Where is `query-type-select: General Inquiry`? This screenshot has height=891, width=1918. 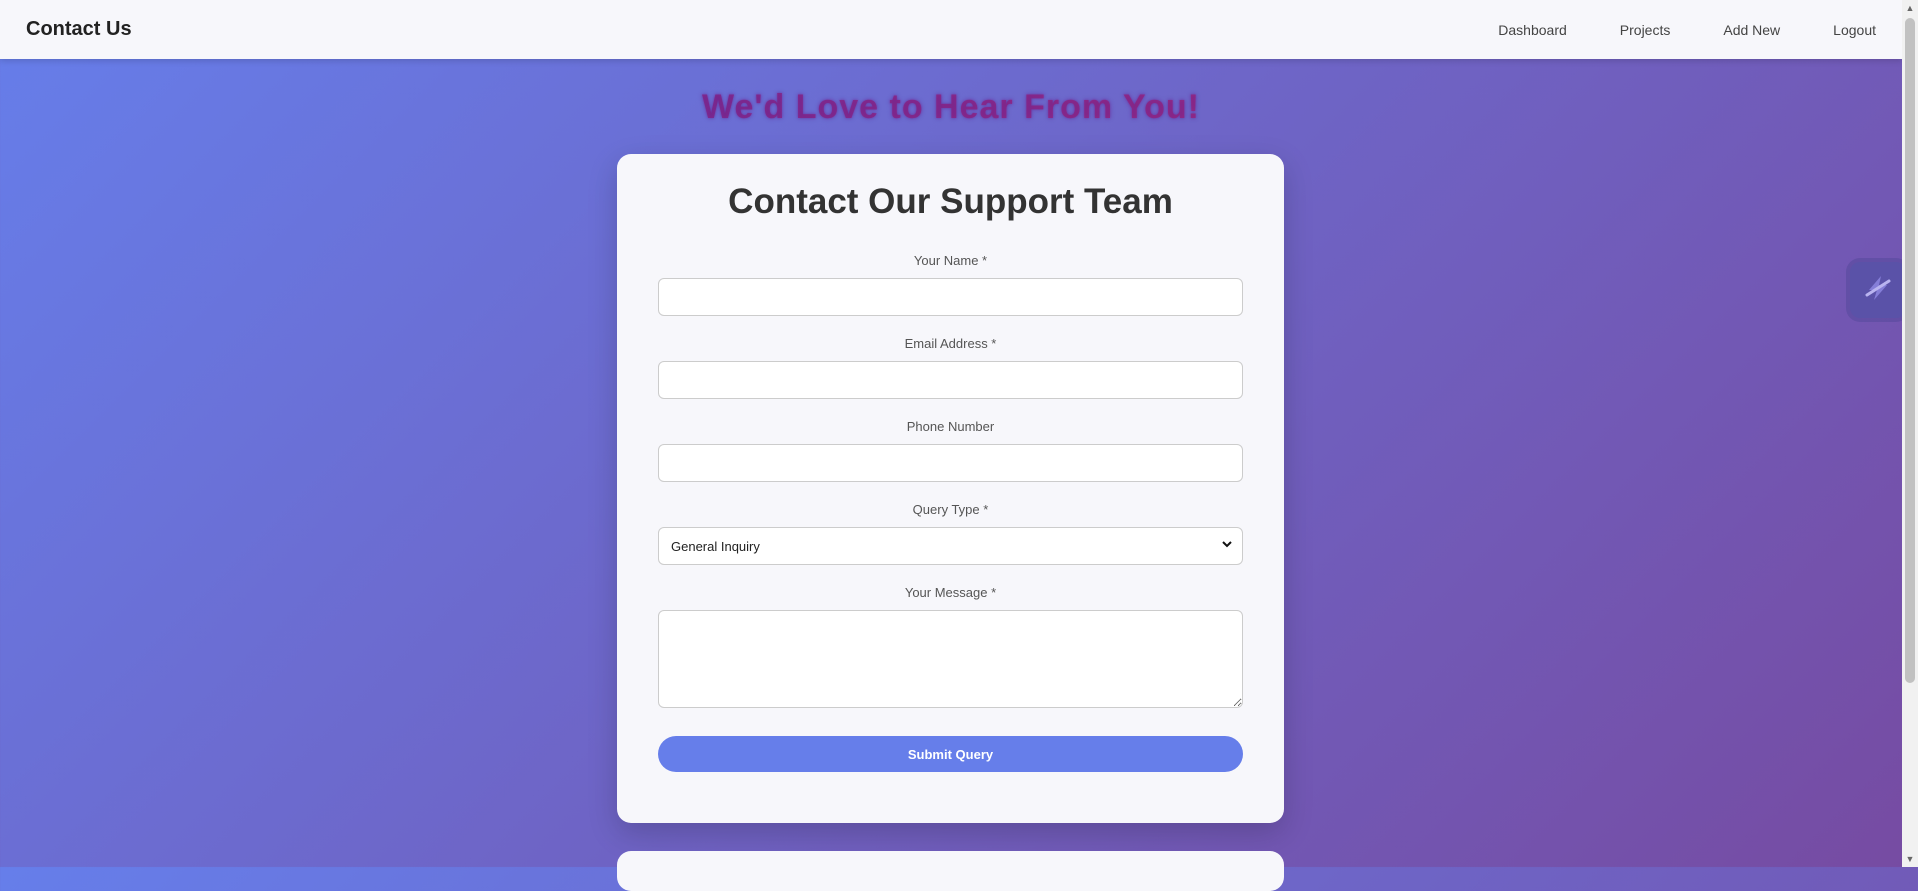
query-type-select: General Inquiry is located at coordinates (950, 546).